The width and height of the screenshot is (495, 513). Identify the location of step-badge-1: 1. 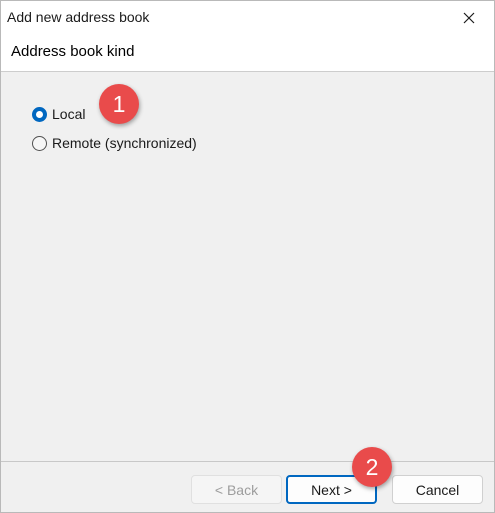
(119, 104).